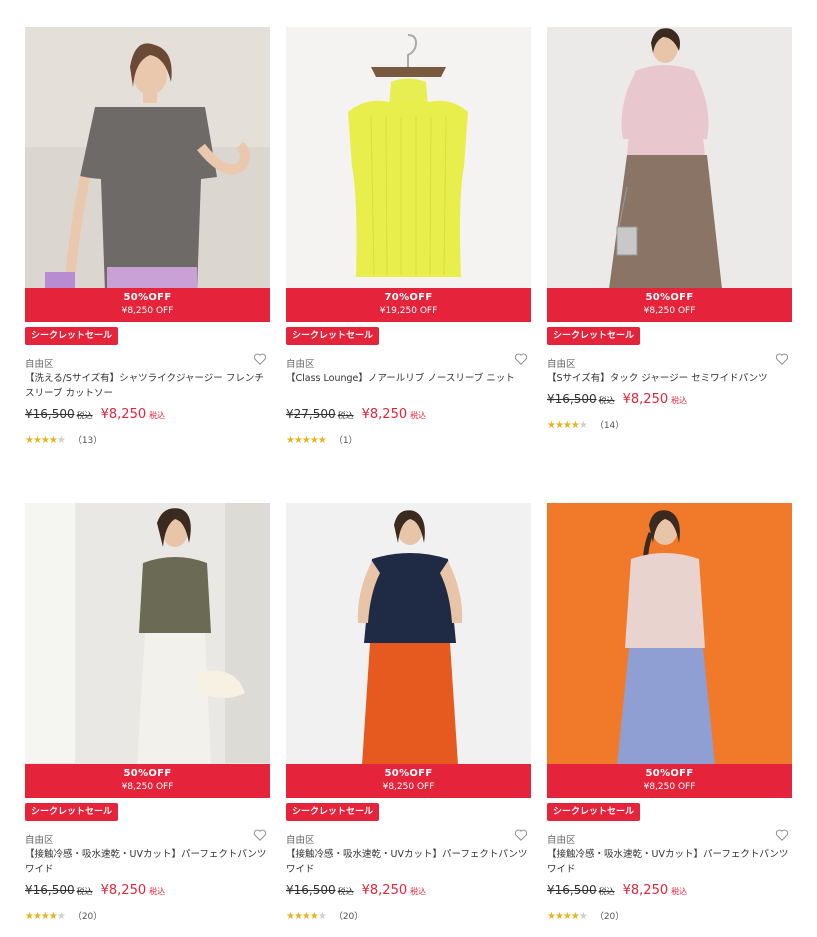  I want to click on review-count: （13）, so click(87, 441).